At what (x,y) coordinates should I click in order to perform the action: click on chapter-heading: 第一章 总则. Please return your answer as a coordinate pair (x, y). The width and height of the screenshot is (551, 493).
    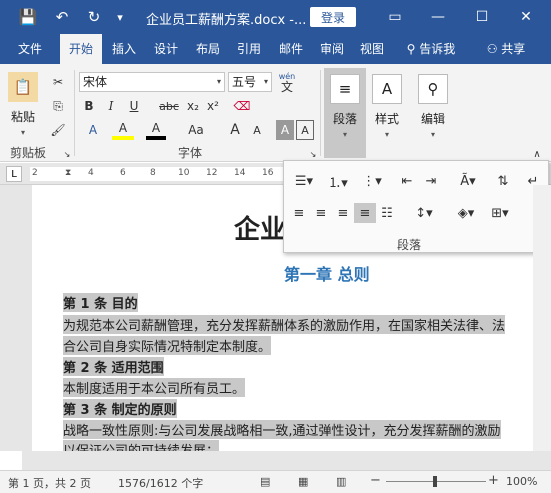
    Looking at the image, I should click on (327, 274).